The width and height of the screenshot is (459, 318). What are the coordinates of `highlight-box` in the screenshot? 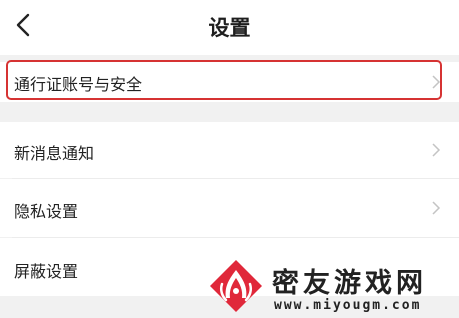 It's located at (224, 80).